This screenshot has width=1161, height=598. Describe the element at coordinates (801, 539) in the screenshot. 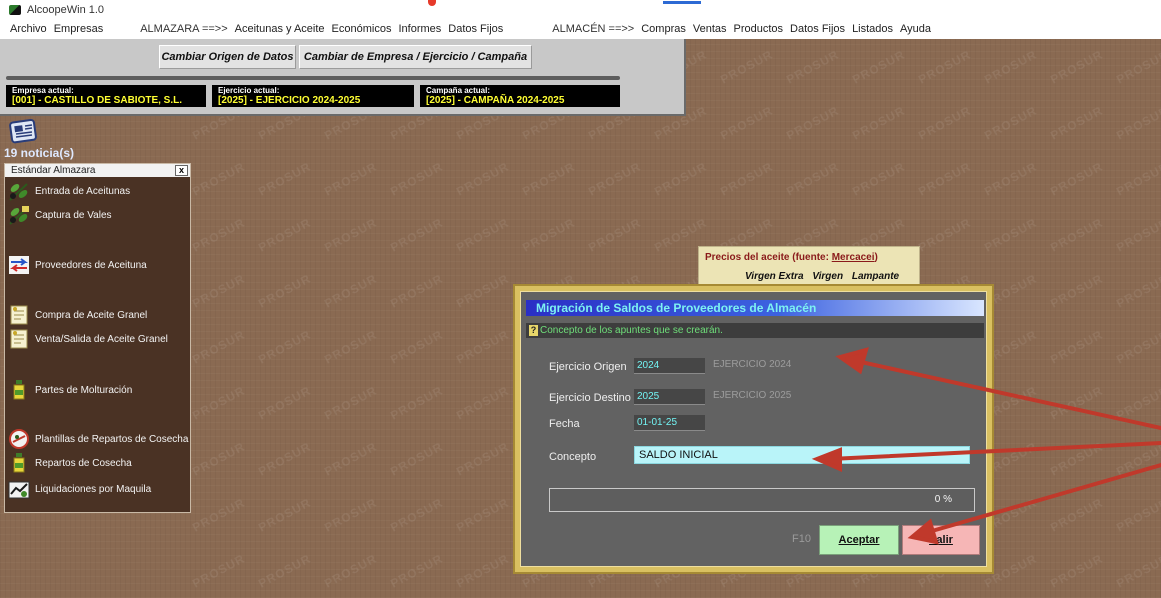

I see `shortcut-hint: F10` at that location.